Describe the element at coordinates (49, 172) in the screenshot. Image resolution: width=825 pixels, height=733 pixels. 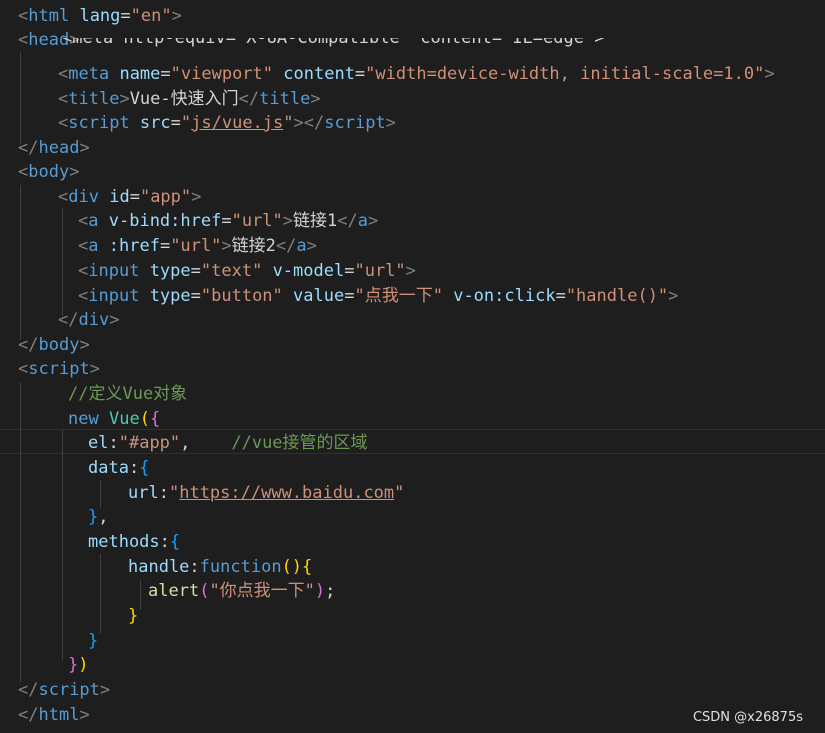
I see `code-line: <body>` at that location.